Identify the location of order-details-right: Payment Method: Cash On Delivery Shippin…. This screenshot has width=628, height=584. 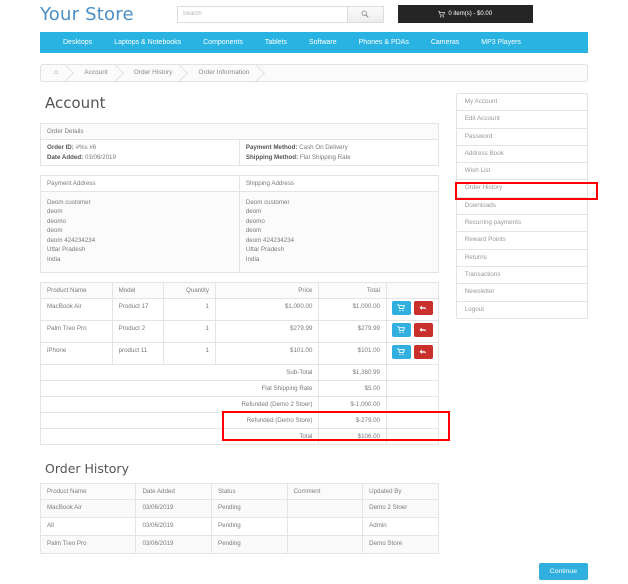
(338, 152).